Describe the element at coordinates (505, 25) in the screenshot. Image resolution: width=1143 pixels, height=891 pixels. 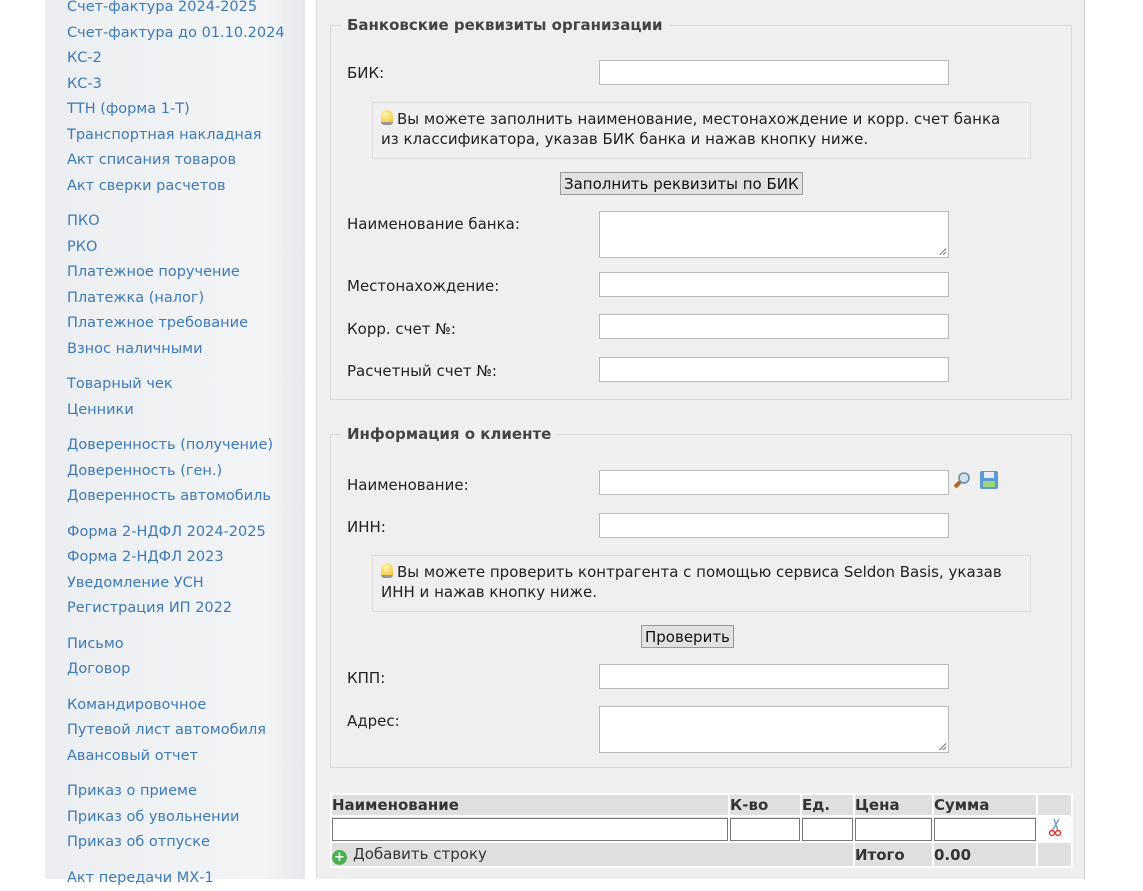
I see `bank-legend: Банковские реквизиты организации` at that location.